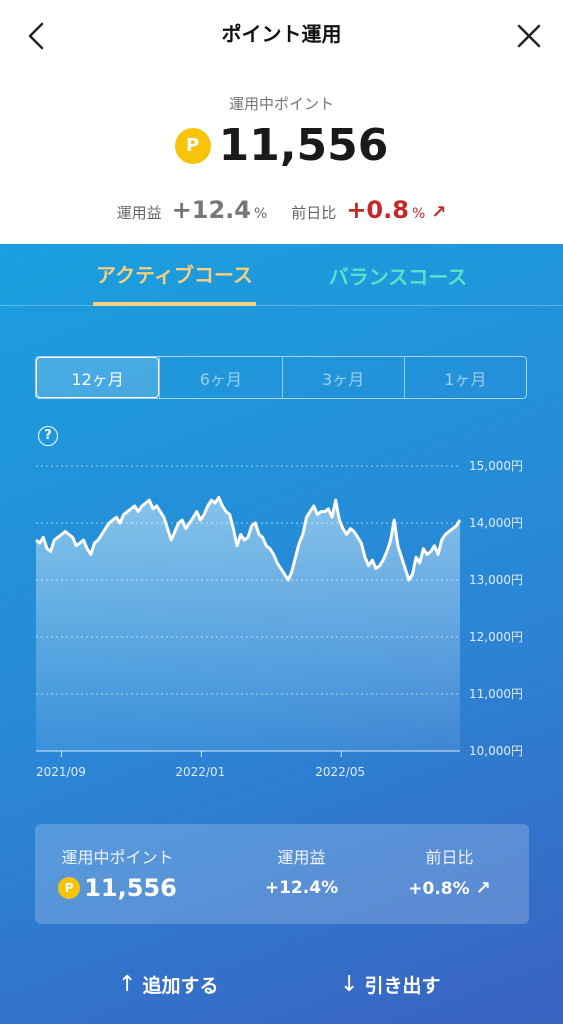 This screenshot has width=563, height=1024. Describe the element at coordinates (303, 145) in the screenshot. I see `points-amount: 11,556` at that location.